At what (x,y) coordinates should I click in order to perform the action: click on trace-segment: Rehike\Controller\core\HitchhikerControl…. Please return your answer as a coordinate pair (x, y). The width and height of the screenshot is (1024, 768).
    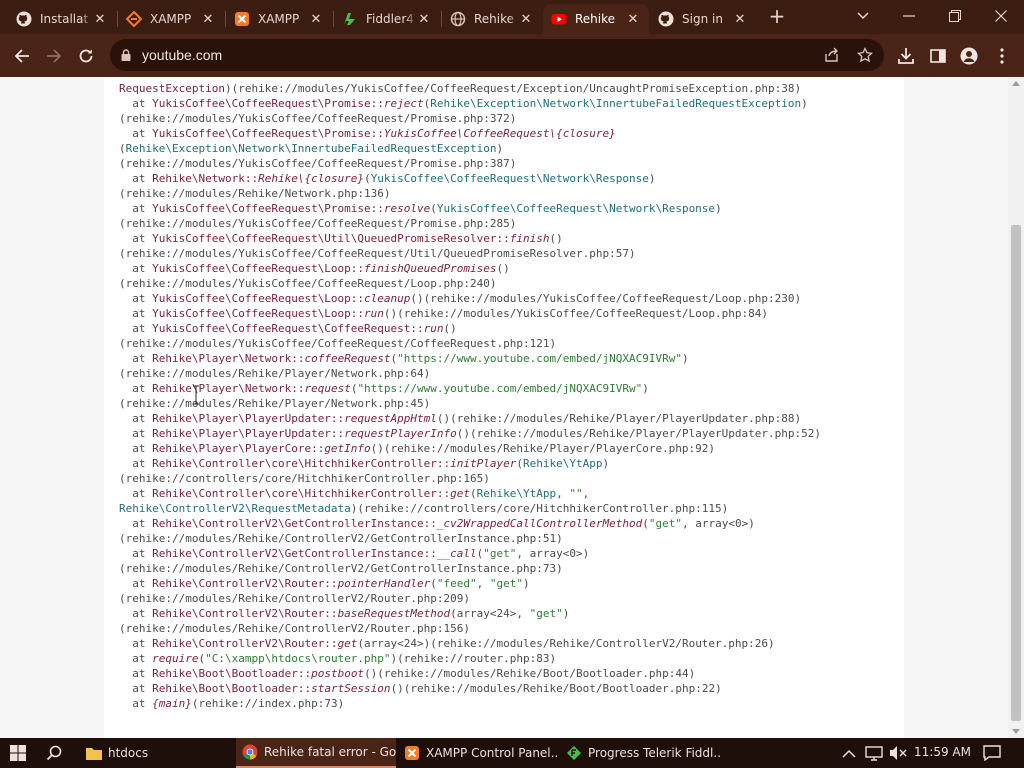
    Looking at the image, I should click on (301, 463).